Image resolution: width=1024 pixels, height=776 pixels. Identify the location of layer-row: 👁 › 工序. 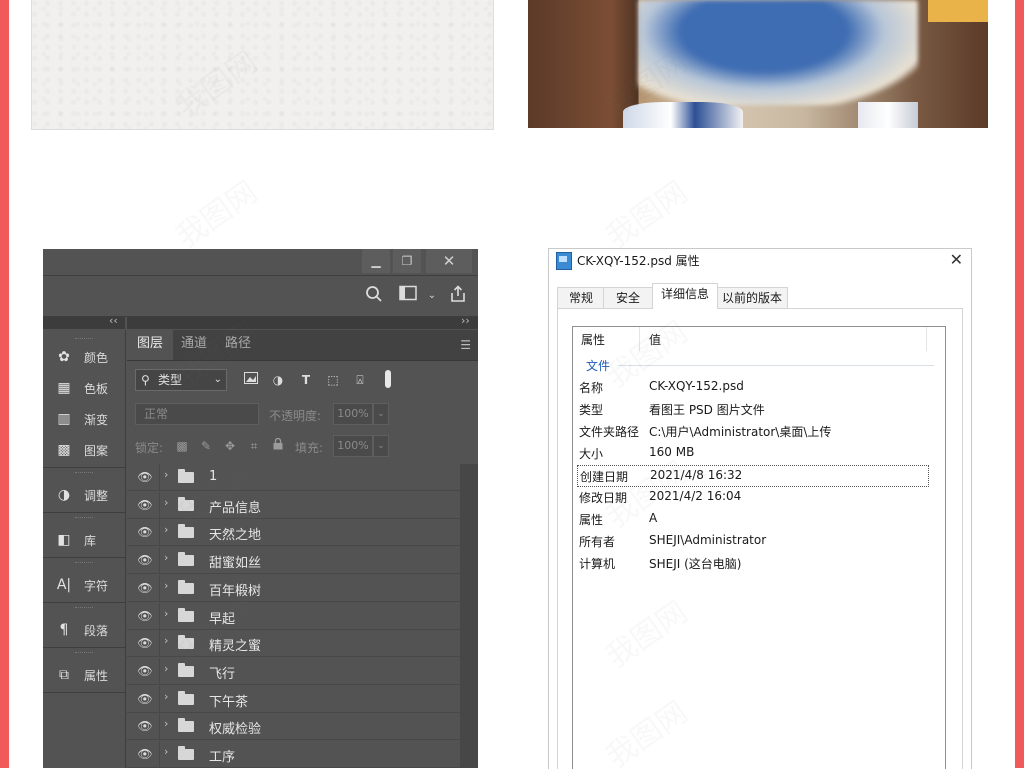
(293, 754).